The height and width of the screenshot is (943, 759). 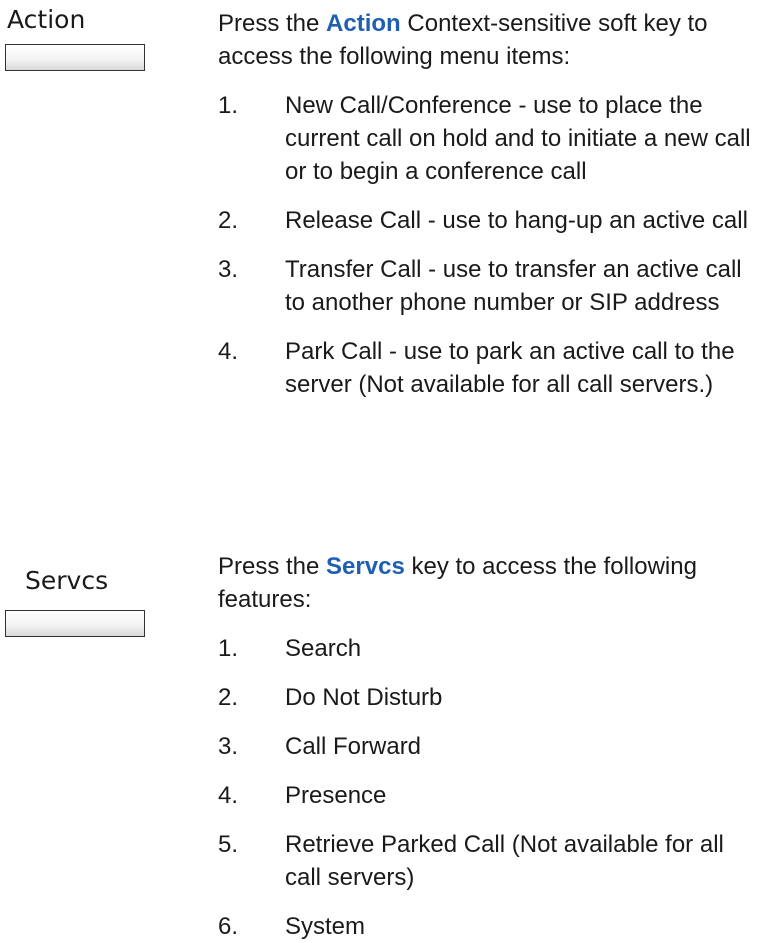 I want to click on list-item: 1. Search, so click(x=290, y=648).